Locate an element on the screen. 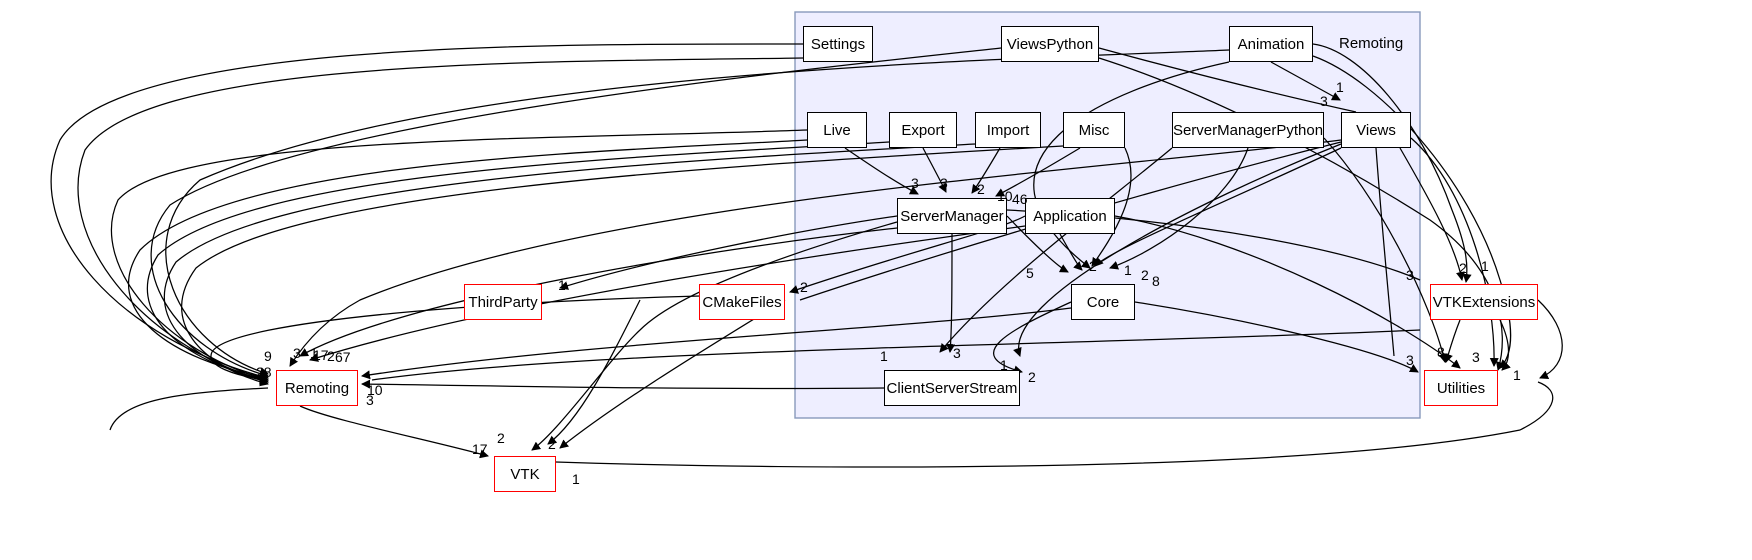  graph-node-viewspython: ViewsPython is located at coordinates (1050, 44).